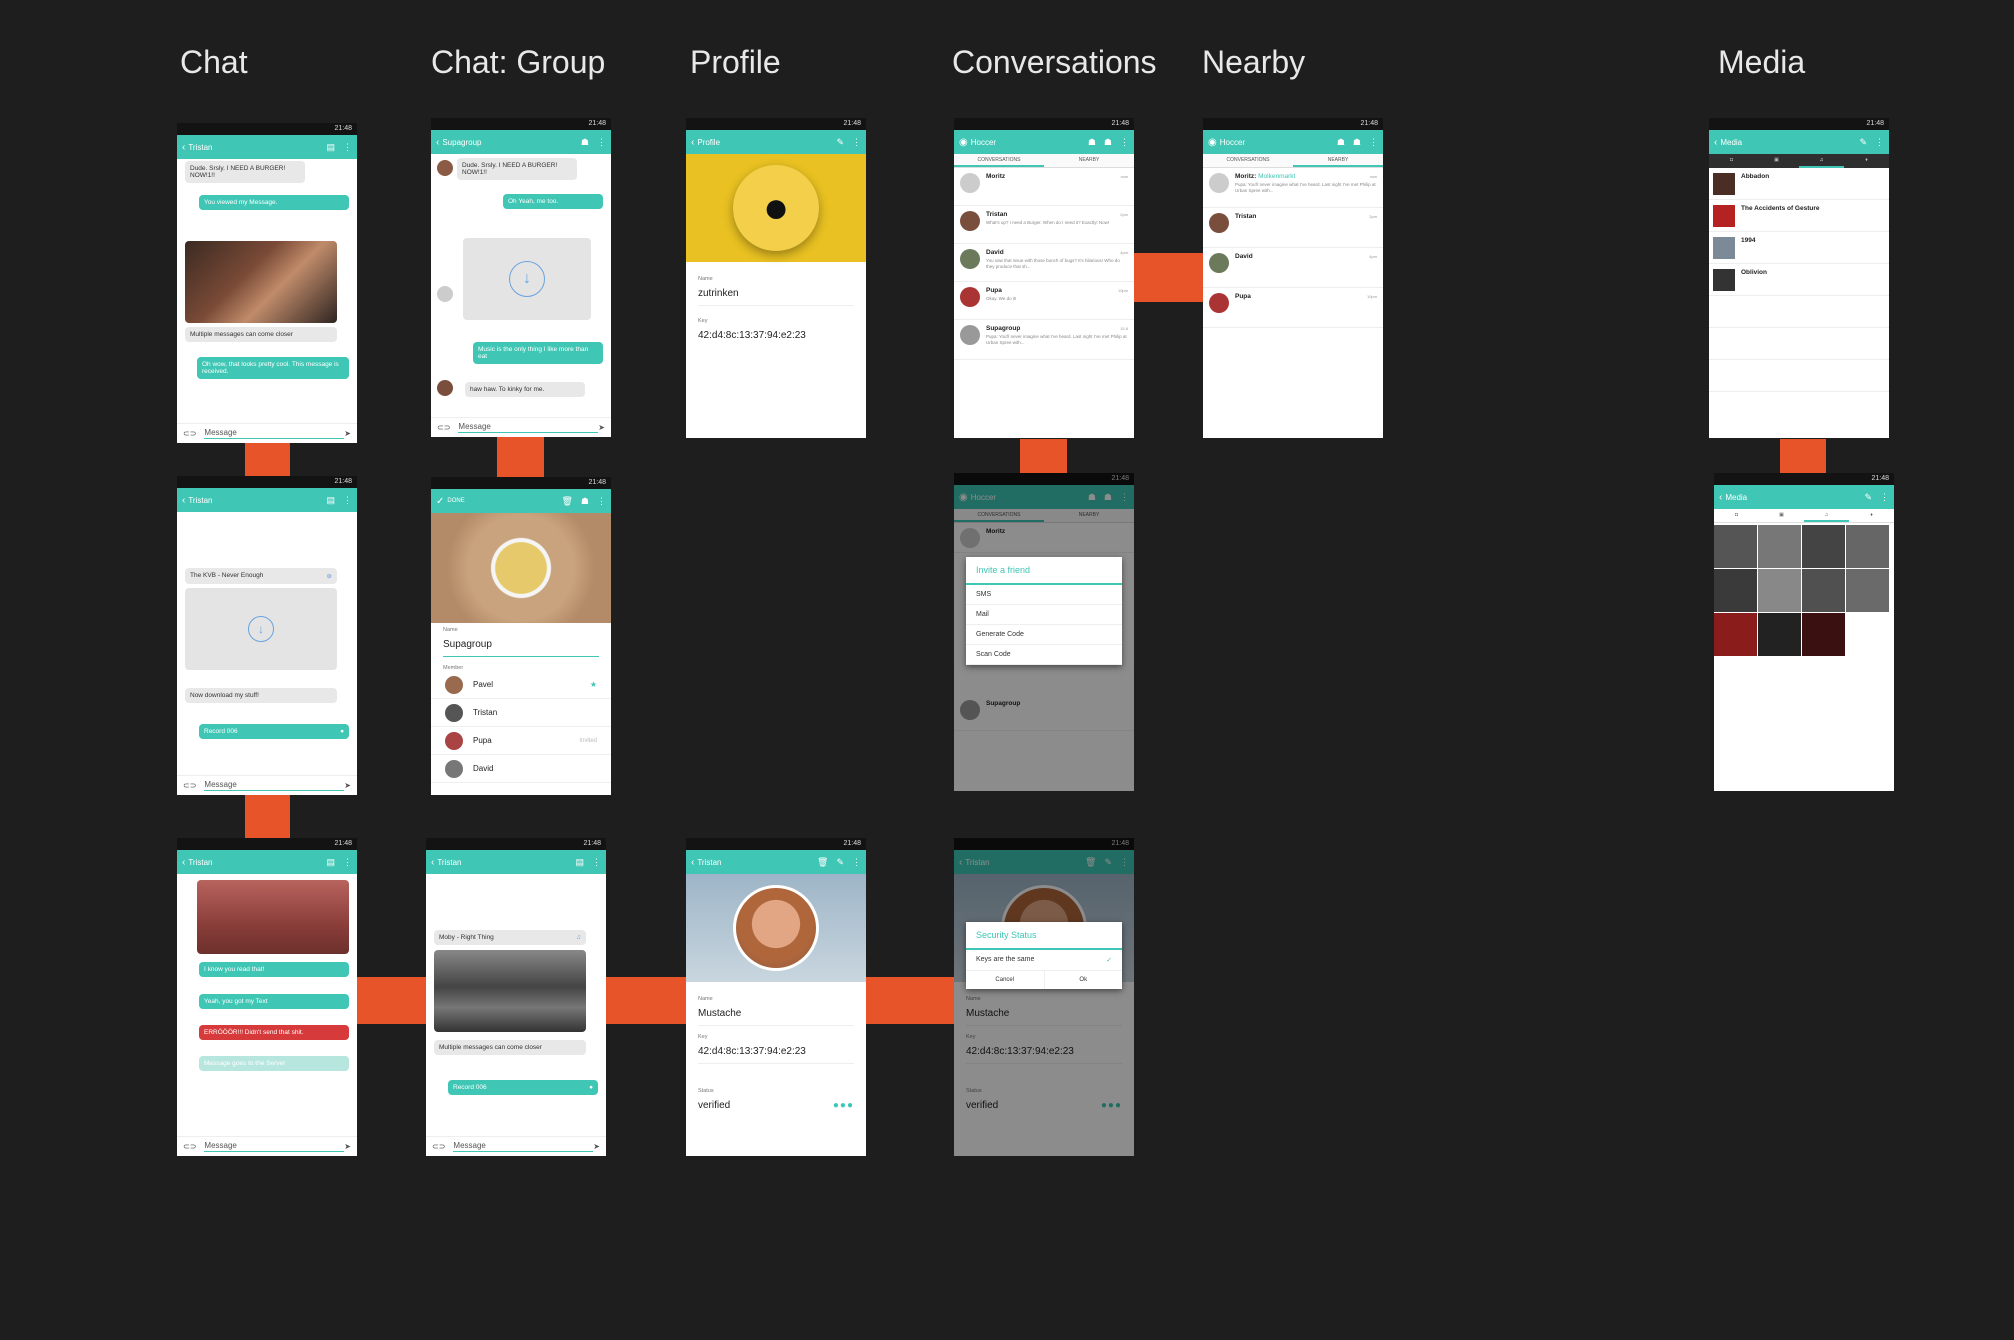 This screenshot has height=1340, width=2014. I want to click on cancel-button: Cancel, so click(1005, 980).